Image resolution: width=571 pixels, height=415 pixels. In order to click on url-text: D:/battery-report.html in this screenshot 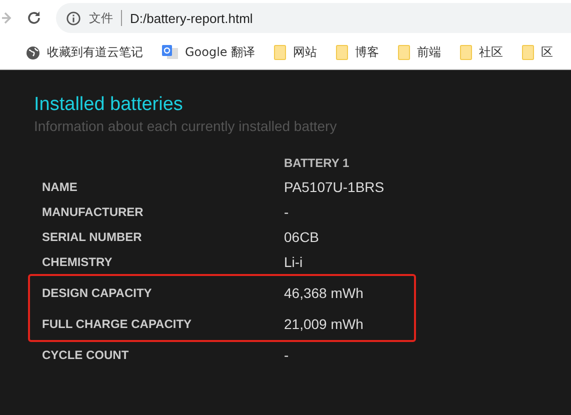, I will do `click(191, 18)`.